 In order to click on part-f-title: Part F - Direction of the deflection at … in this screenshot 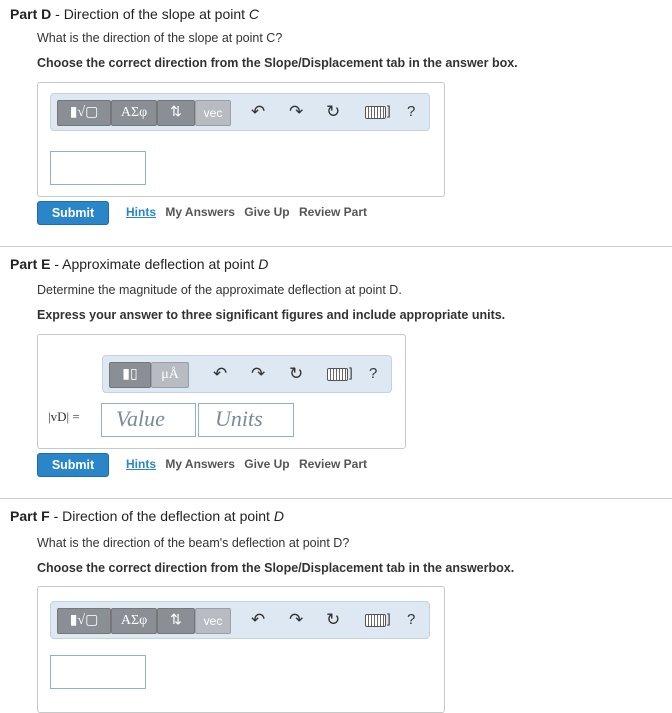, I will do `click(147, 516)`.